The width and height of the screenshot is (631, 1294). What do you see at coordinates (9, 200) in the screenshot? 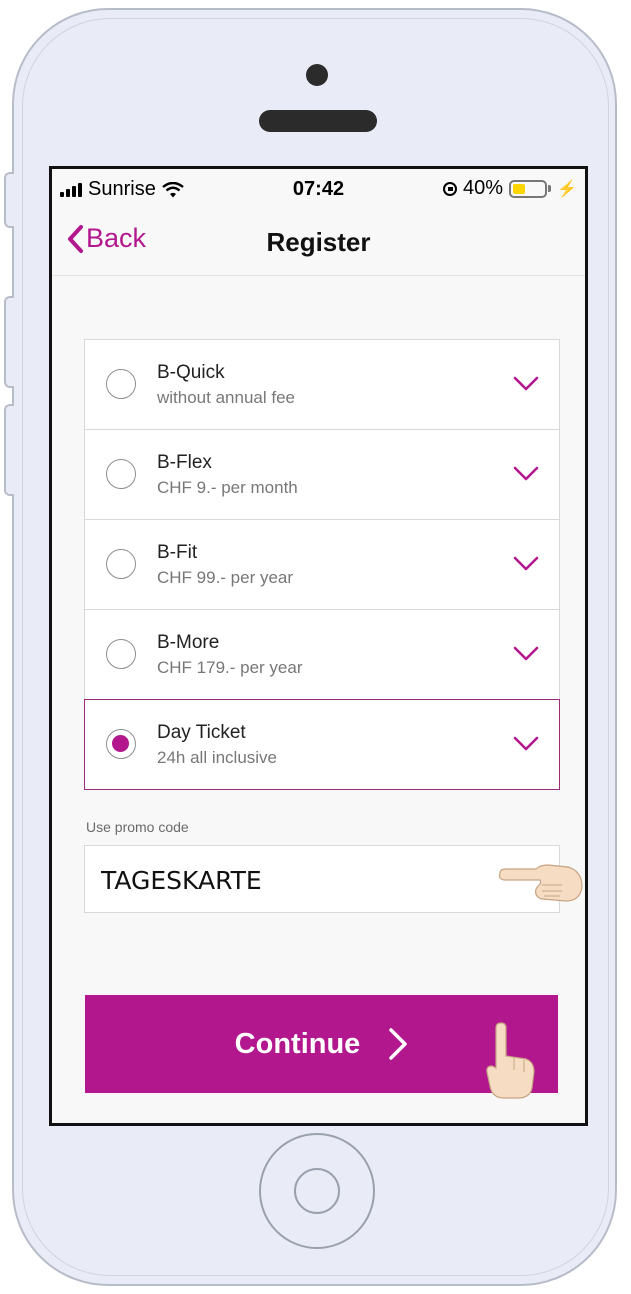
I see `phone-mute-switch` at bounding box center [9, 200].